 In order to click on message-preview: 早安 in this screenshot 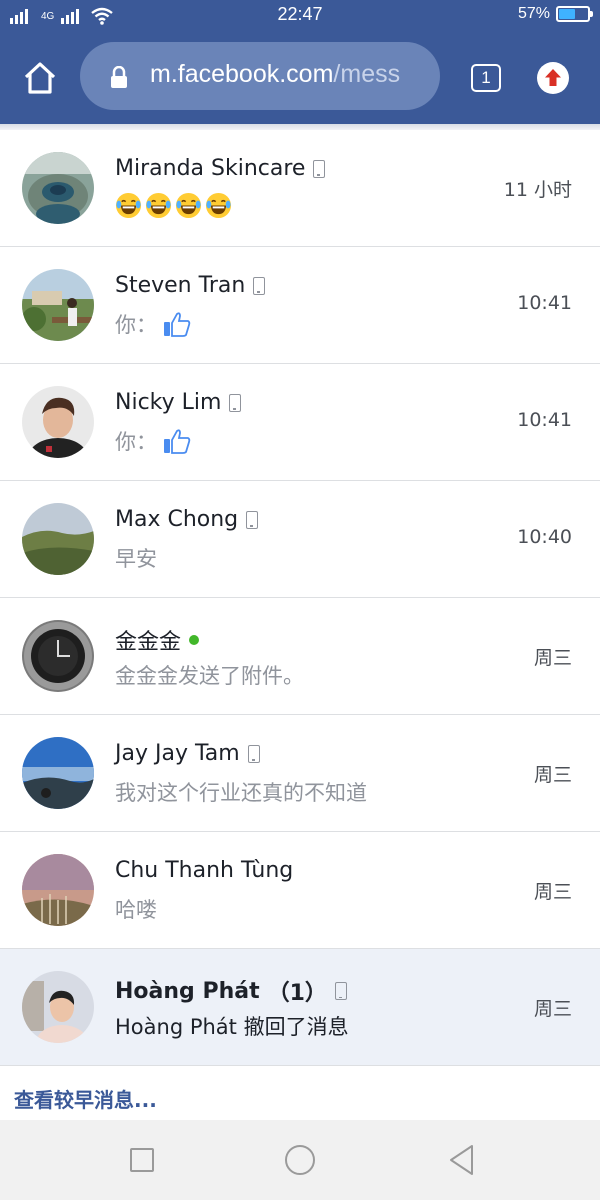, I will do `click(136, 558)`.